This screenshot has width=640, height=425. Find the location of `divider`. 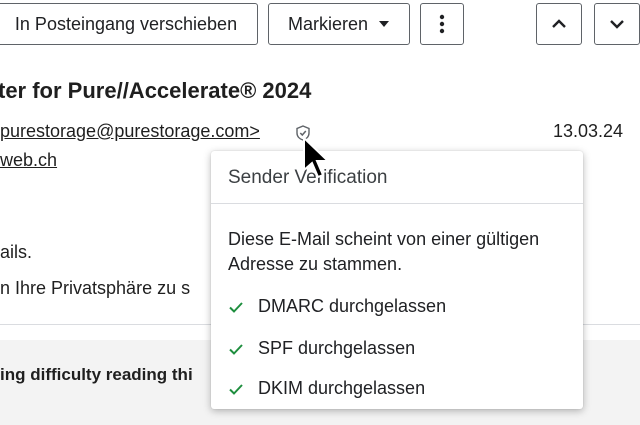

divider is located at coordinates (397, 203).